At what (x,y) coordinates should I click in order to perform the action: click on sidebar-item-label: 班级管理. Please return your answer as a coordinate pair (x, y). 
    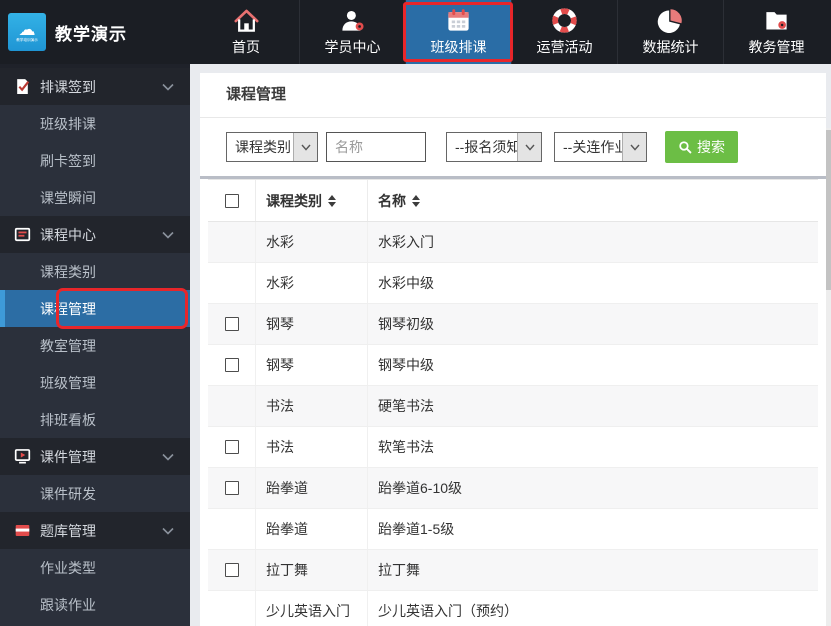
    Looking at the image, I should click on (68, 382).